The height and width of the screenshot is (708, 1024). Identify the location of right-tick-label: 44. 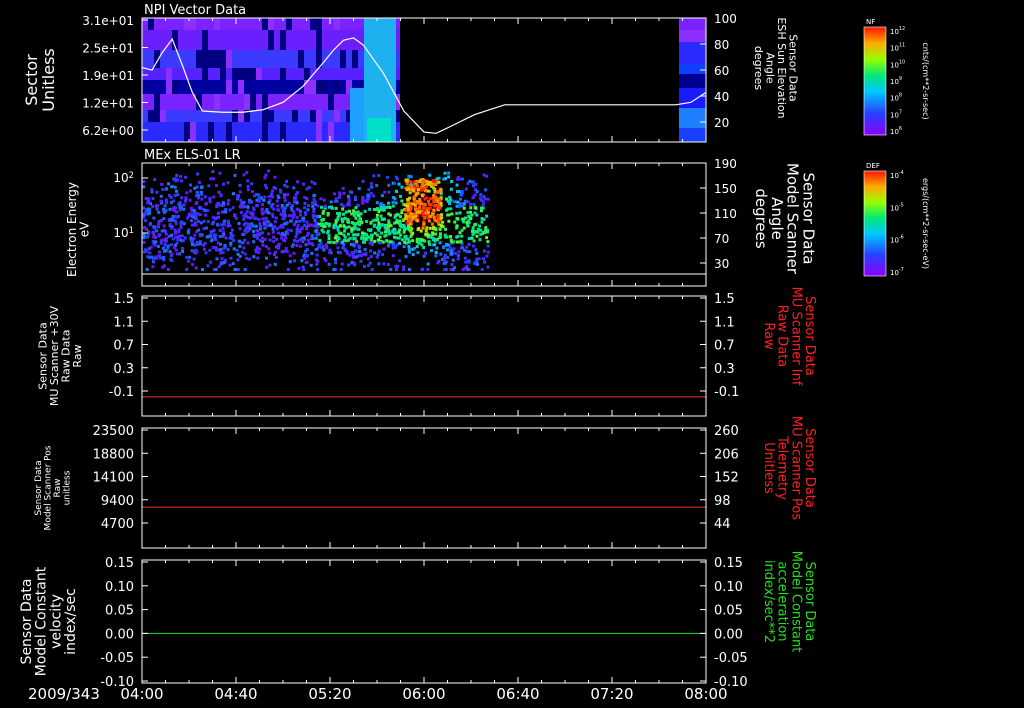
(722, 524).